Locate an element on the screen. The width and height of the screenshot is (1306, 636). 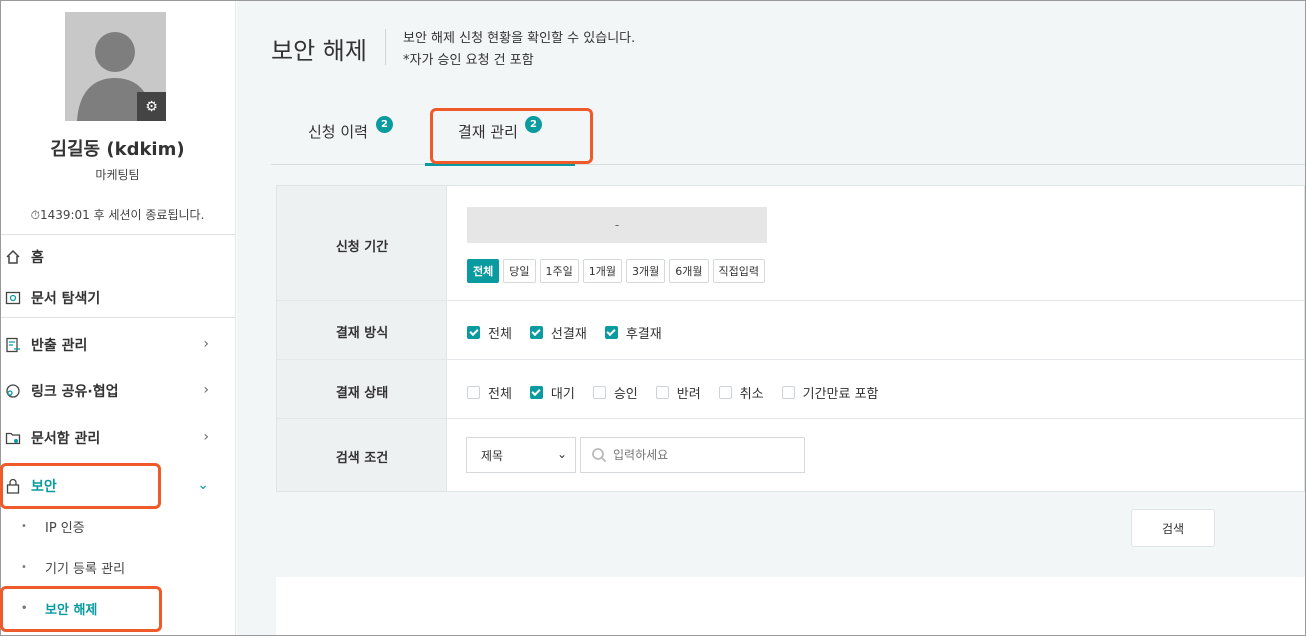
session-timer: ⏱1439:01 후 세션이 종료됩니다. is located at coordinates (117, 215).